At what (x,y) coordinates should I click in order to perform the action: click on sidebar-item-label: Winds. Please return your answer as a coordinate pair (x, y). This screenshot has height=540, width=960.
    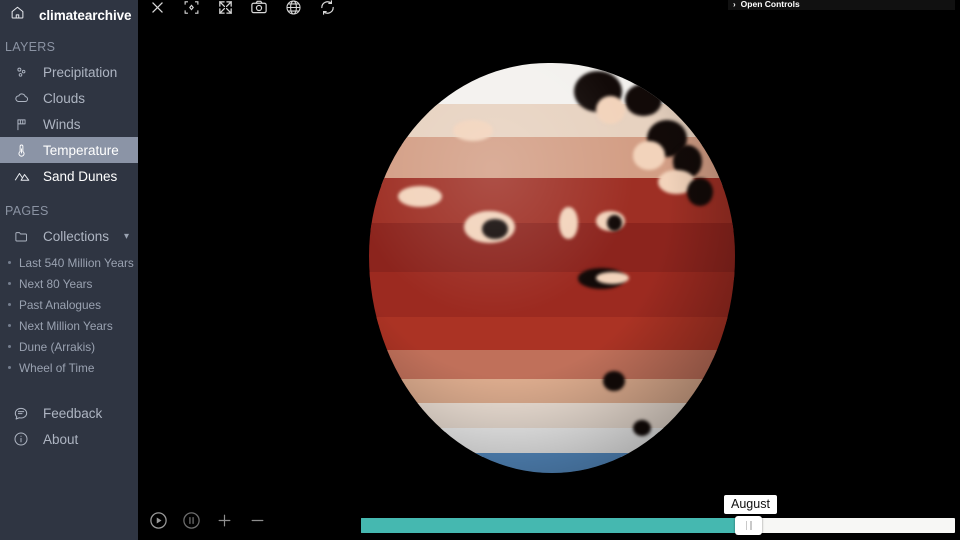
    Looking at the image, I should click on (62, 124).